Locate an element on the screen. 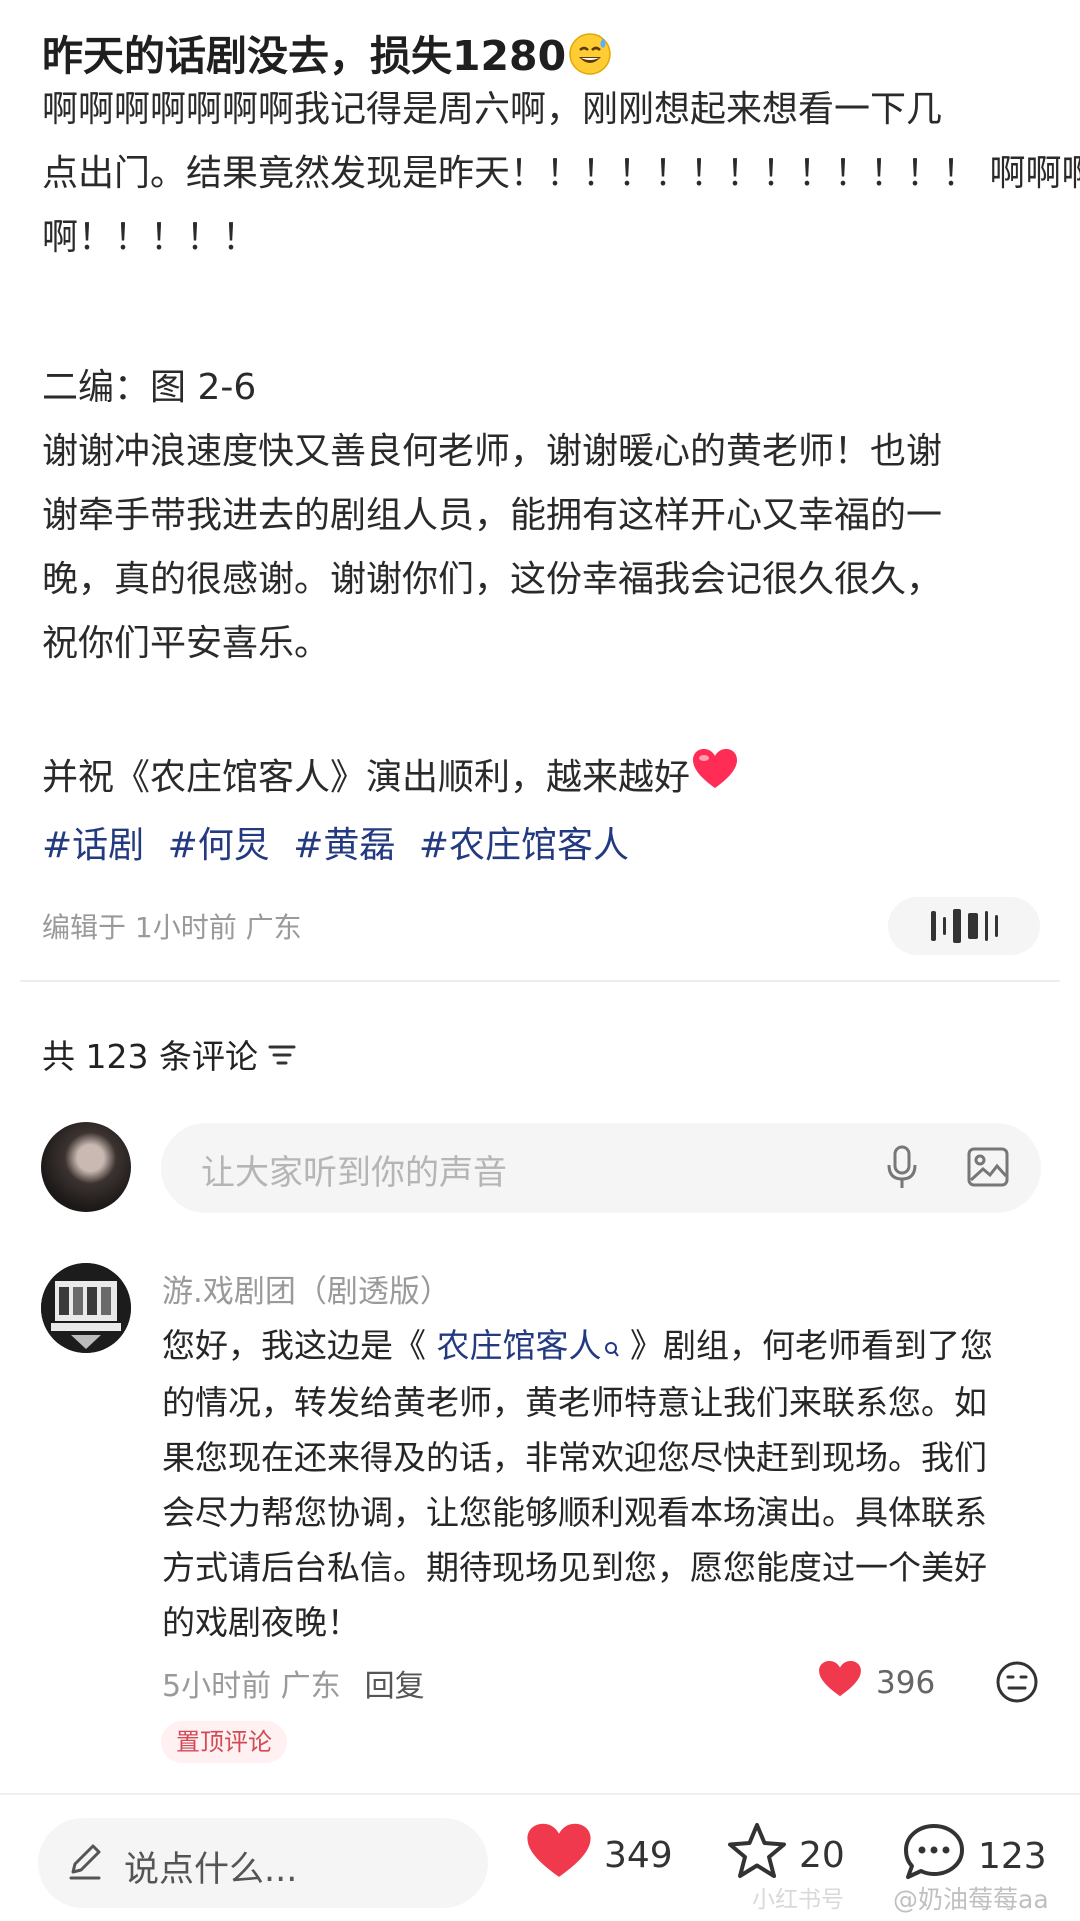  hashtag-link: #黄磊 is located at coordinates (344, 845).